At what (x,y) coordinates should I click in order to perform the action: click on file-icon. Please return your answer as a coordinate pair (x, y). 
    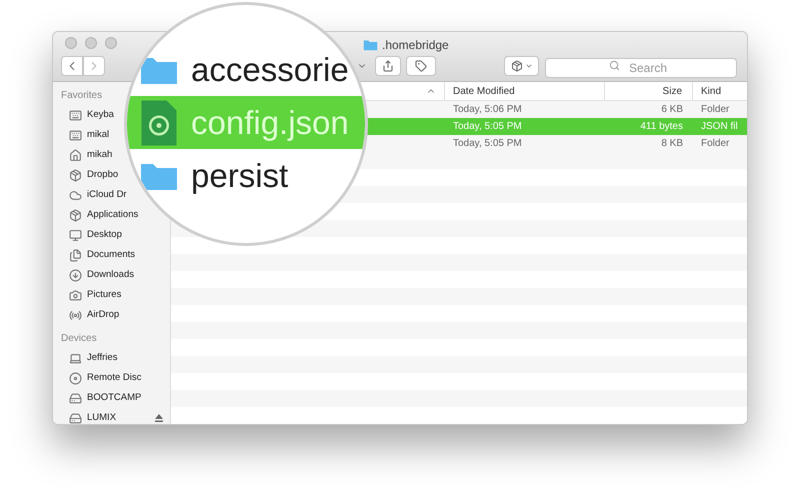
    Looking at the image, I should click on (159, 123).